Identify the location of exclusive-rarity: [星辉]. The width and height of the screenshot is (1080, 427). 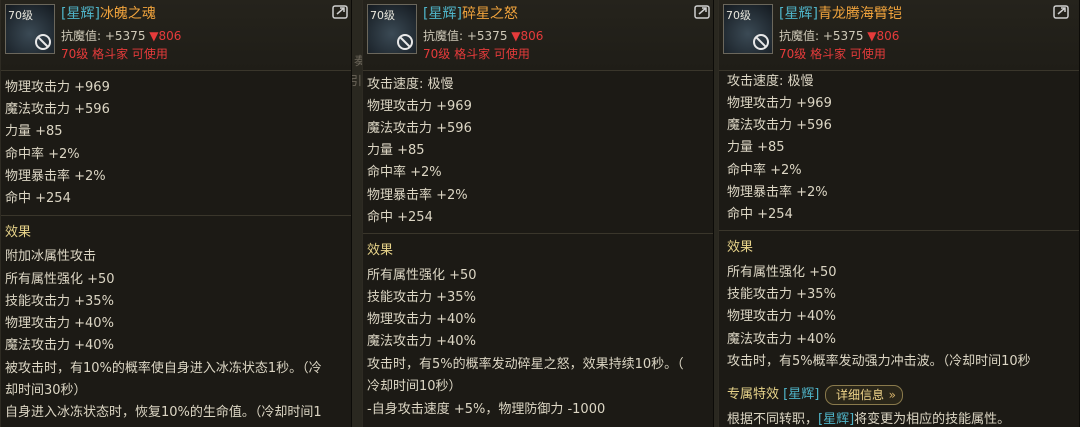
(801, 394).